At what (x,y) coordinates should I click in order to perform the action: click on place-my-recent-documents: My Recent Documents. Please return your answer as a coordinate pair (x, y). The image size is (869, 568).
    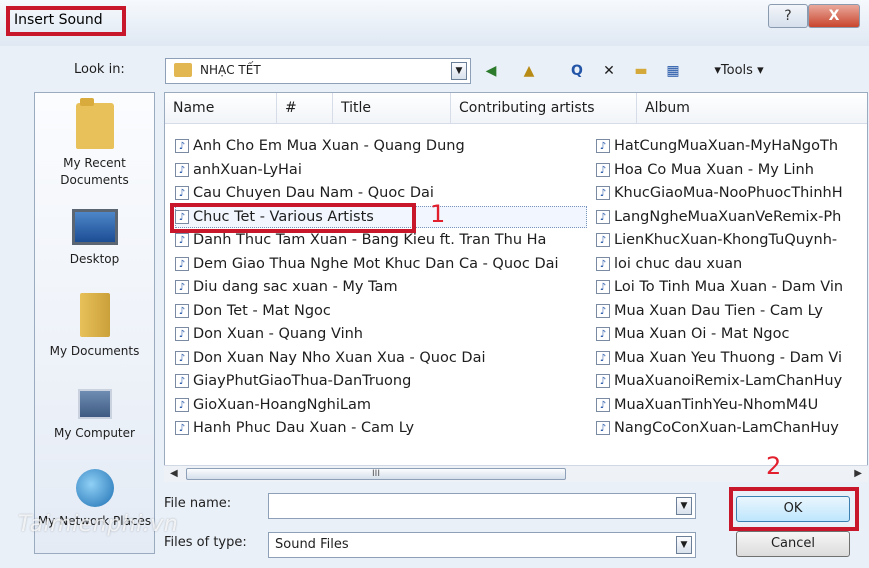
    Looking at the image, I should click on (94, 143).